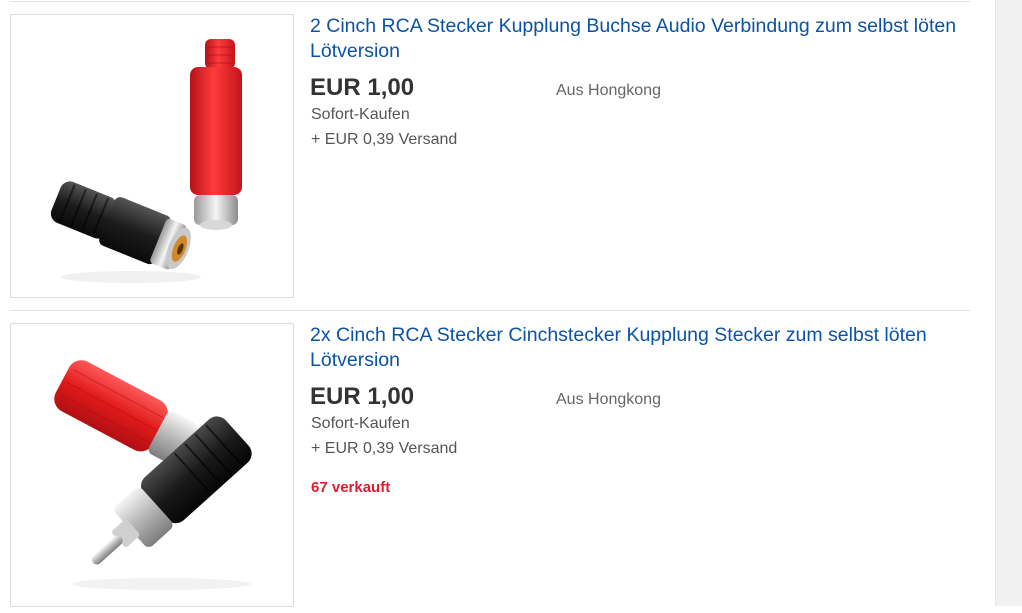 The image size is (1022, 613). Describe the element at coordinates (351, 487) in the screenshot. I see `sold-count: 67 verkauft` at that location.